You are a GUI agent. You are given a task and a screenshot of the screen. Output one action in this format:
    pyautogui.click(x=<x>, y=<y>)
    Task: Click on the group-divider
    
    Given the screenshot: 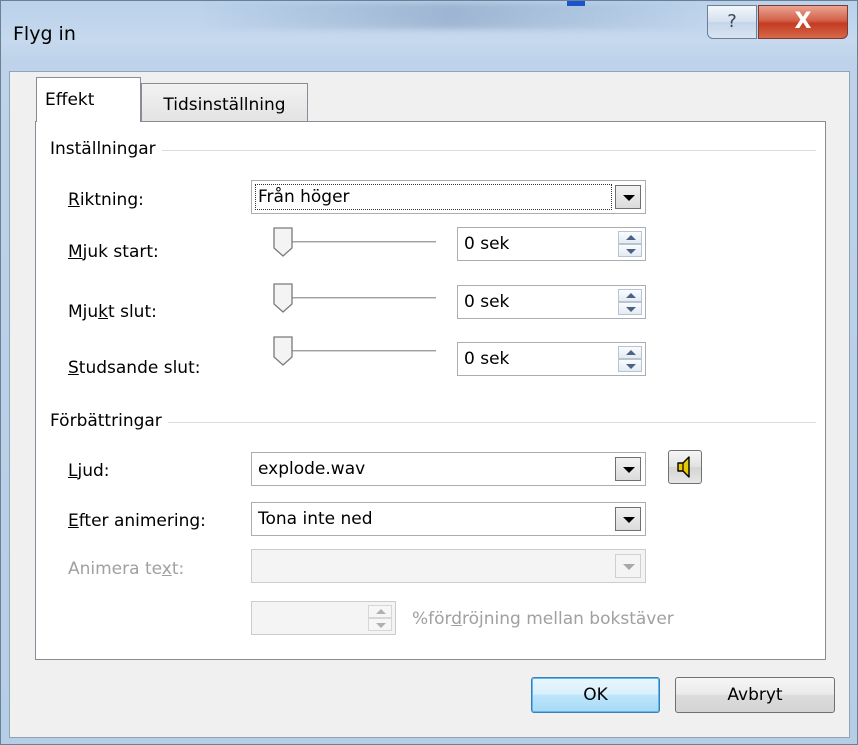 What is the action you would take?
    pyautogui.click(x=433, y=150)
    